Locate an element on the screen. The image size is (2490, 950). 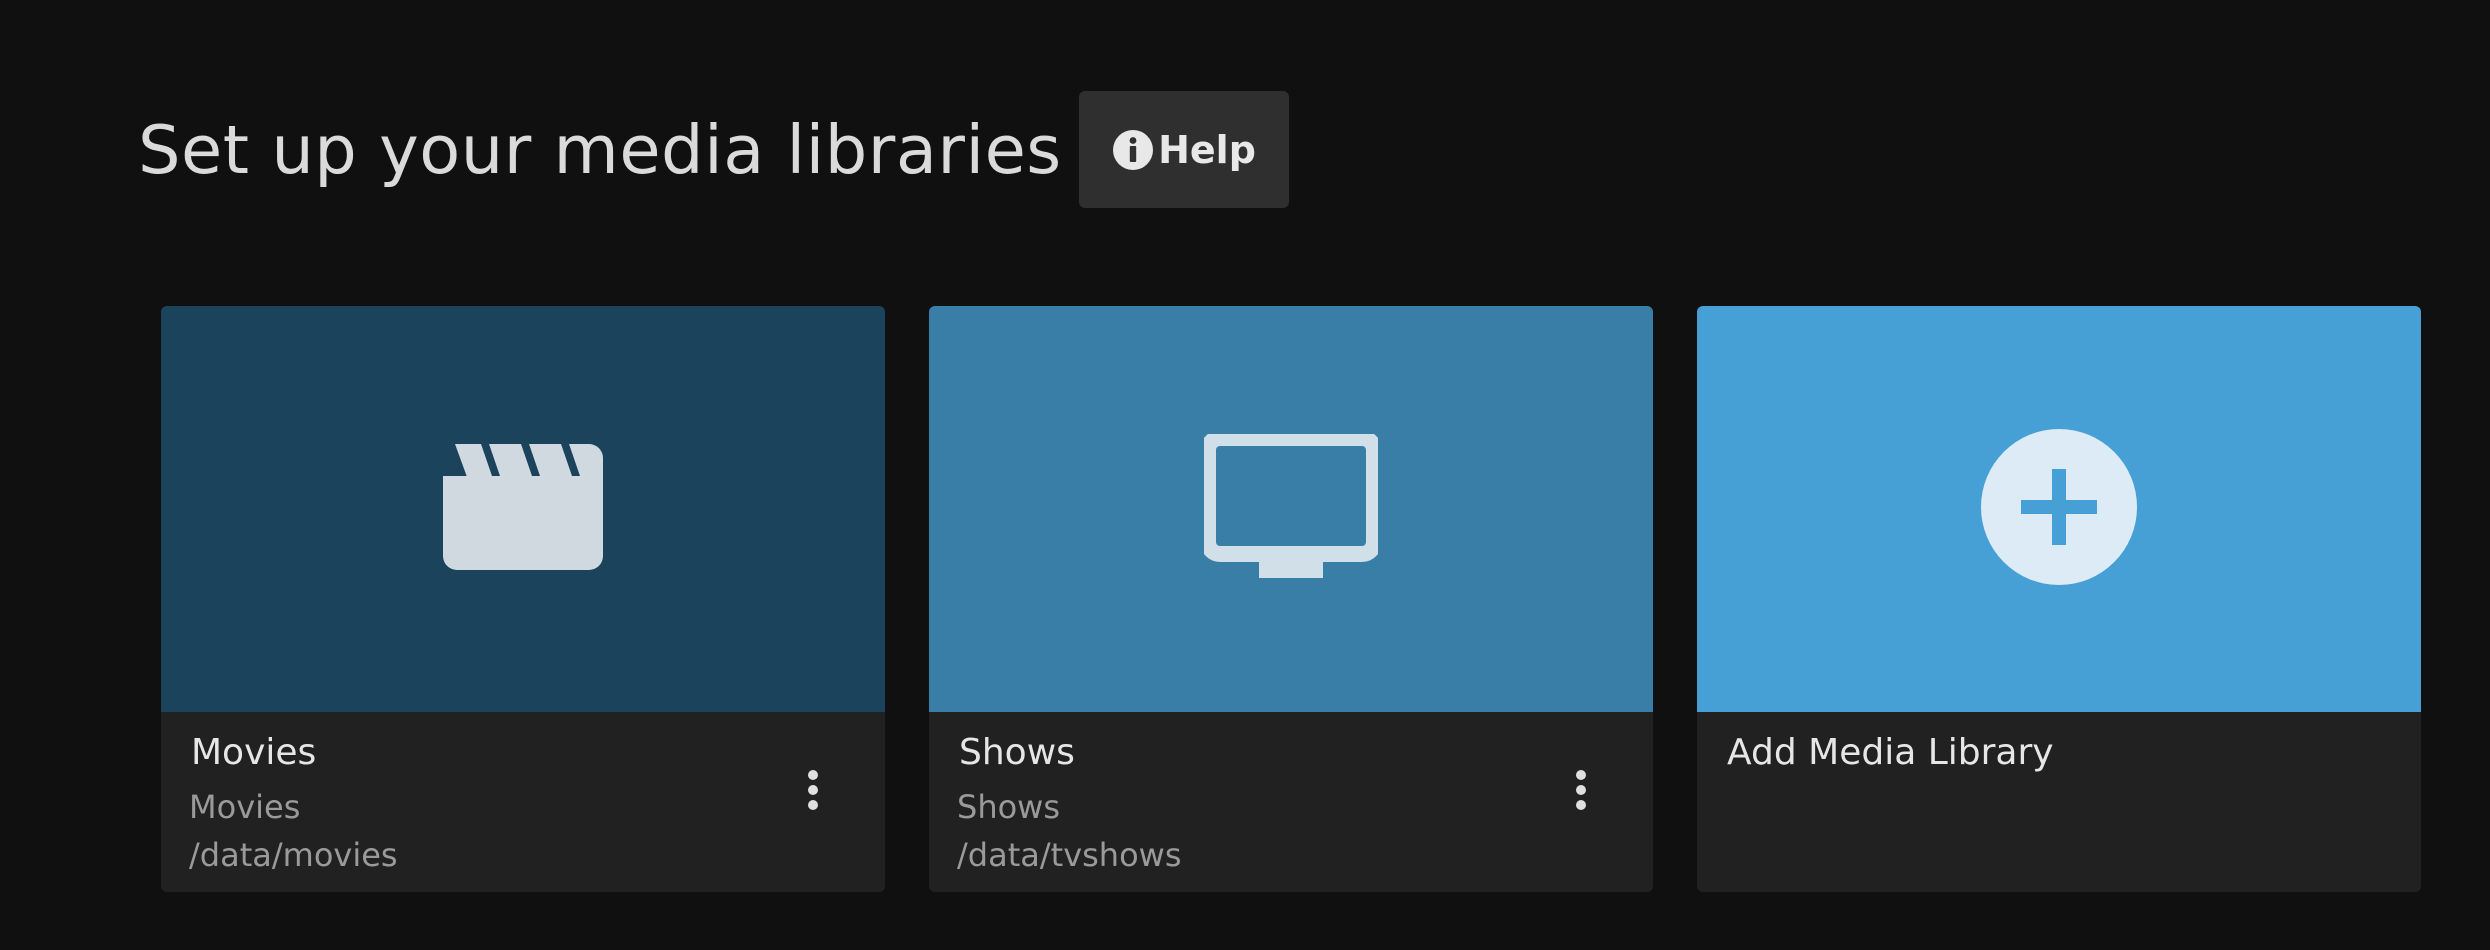
tv-icon is located at coordinates (1291, 507).